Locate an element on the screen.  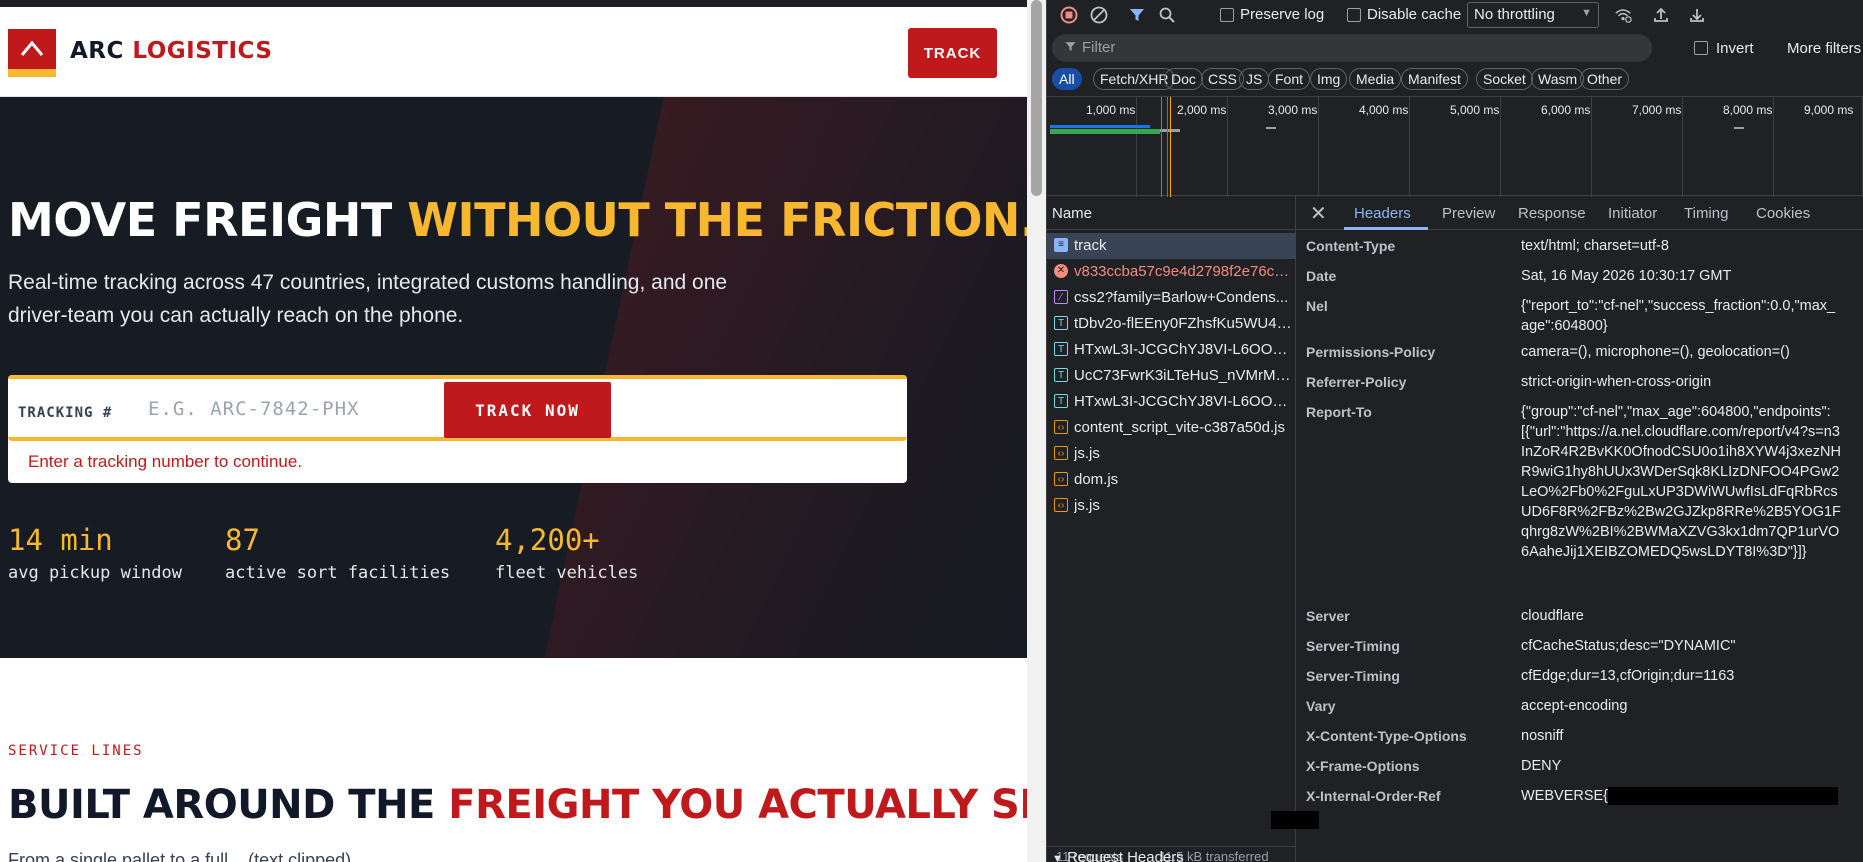
request-headers-section: ▼ Request Headers is located at coordinates (1118, 855).